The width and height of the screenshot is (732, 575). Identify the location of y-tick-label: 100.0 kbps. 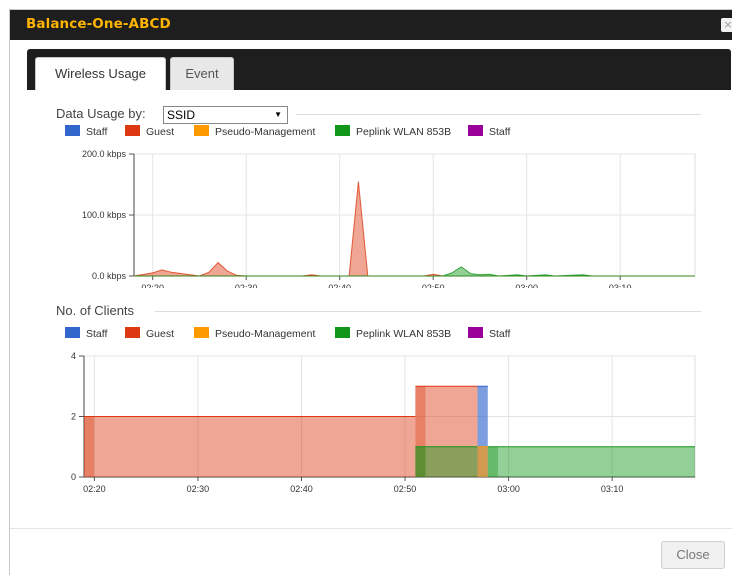
(104, 215).